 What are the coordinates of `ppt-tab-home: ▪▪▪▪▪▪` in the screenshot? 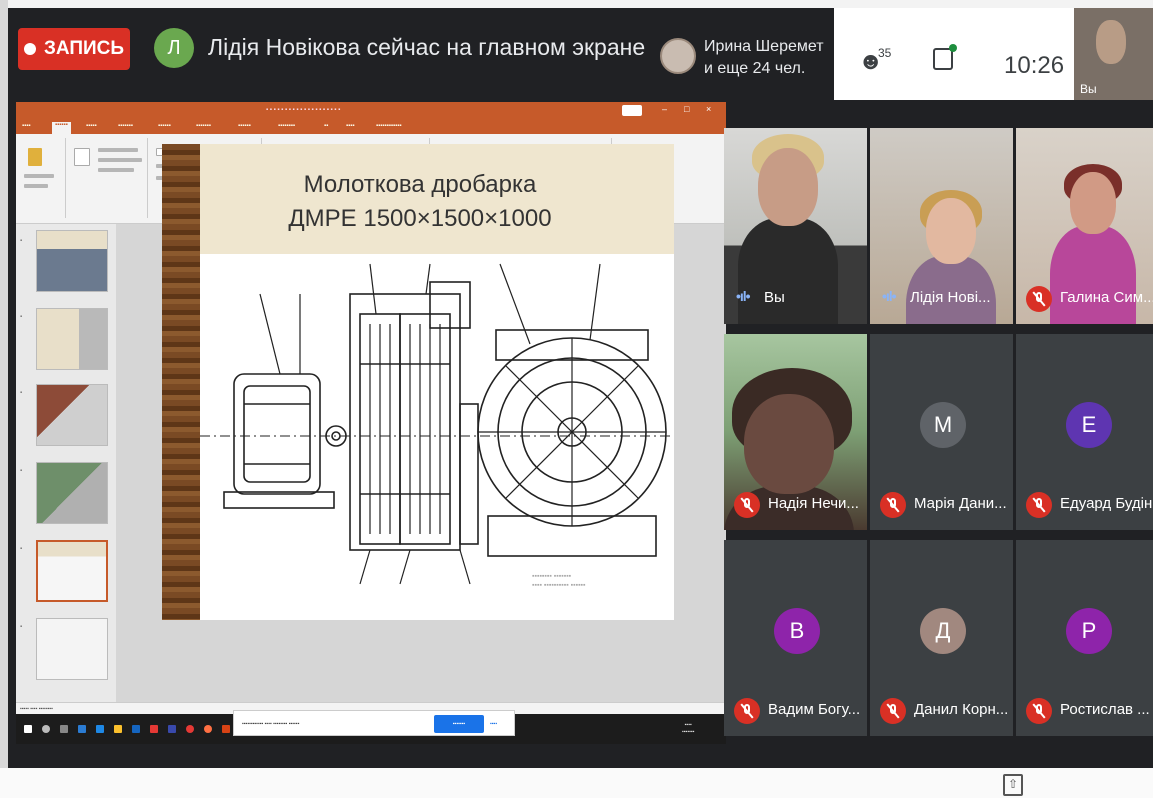 It's located at (61, 128).